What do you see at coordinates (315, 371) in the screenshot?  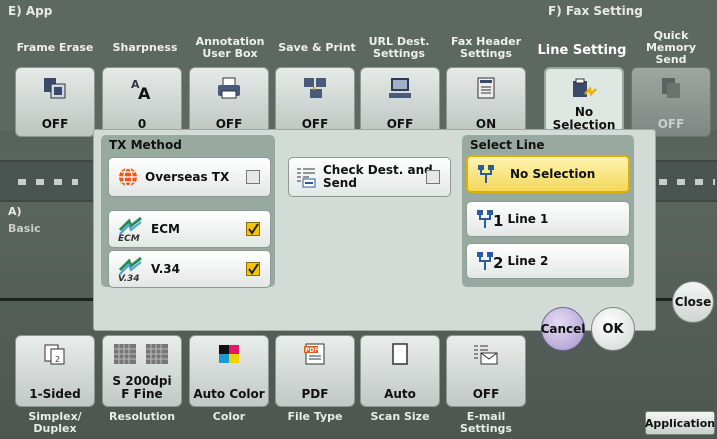 I see `file-type-button: PDF PDF` at bounding box center [315, 371].